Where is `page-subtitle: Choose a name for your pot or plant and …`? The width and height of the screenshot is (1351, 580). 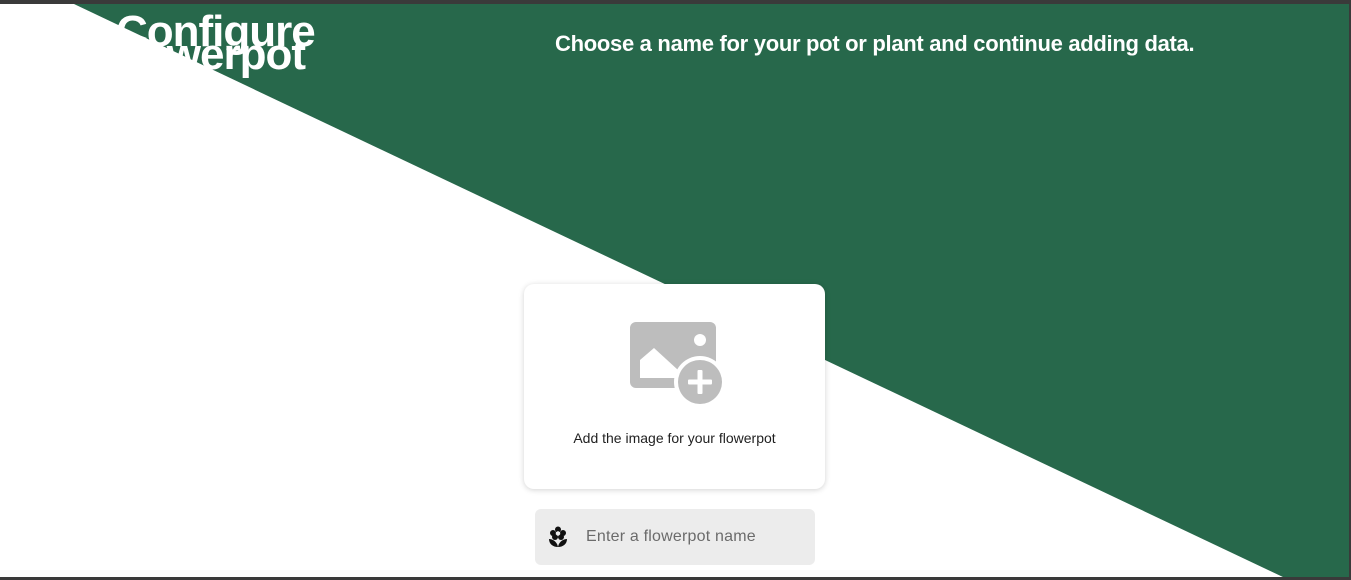 page-subtitle: Choose a name for your pot or plant and … is located at coordinates (875, 43).